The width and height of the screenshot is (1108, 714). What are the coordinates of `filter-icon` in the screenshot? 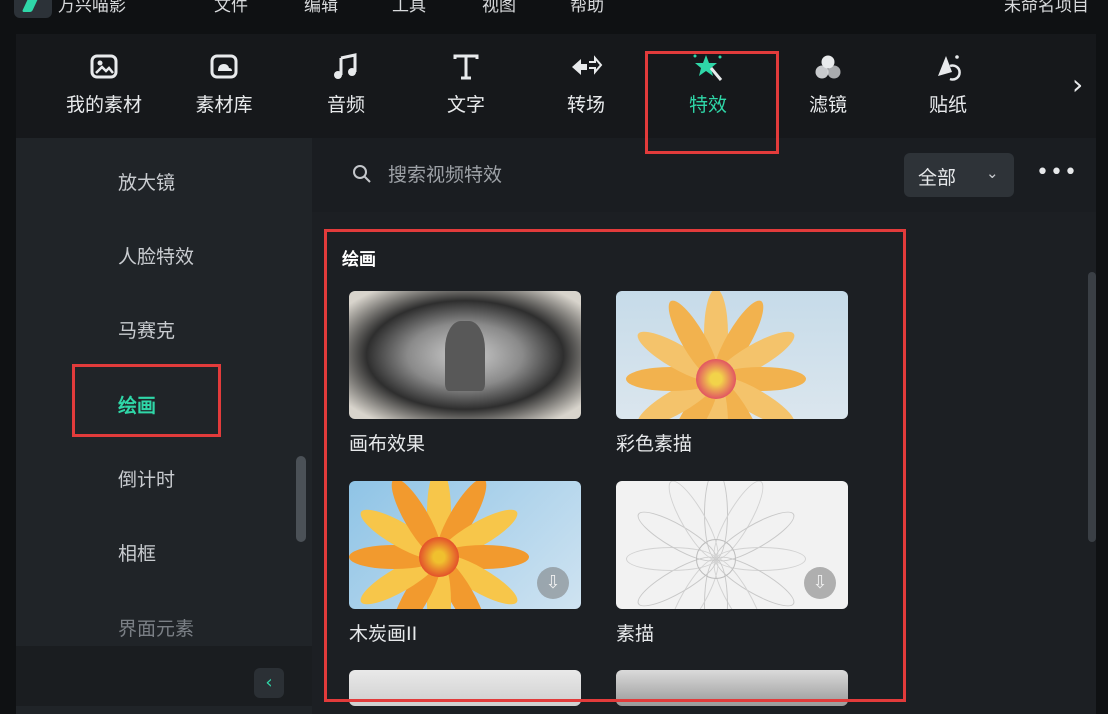 It's located at (828, 71).